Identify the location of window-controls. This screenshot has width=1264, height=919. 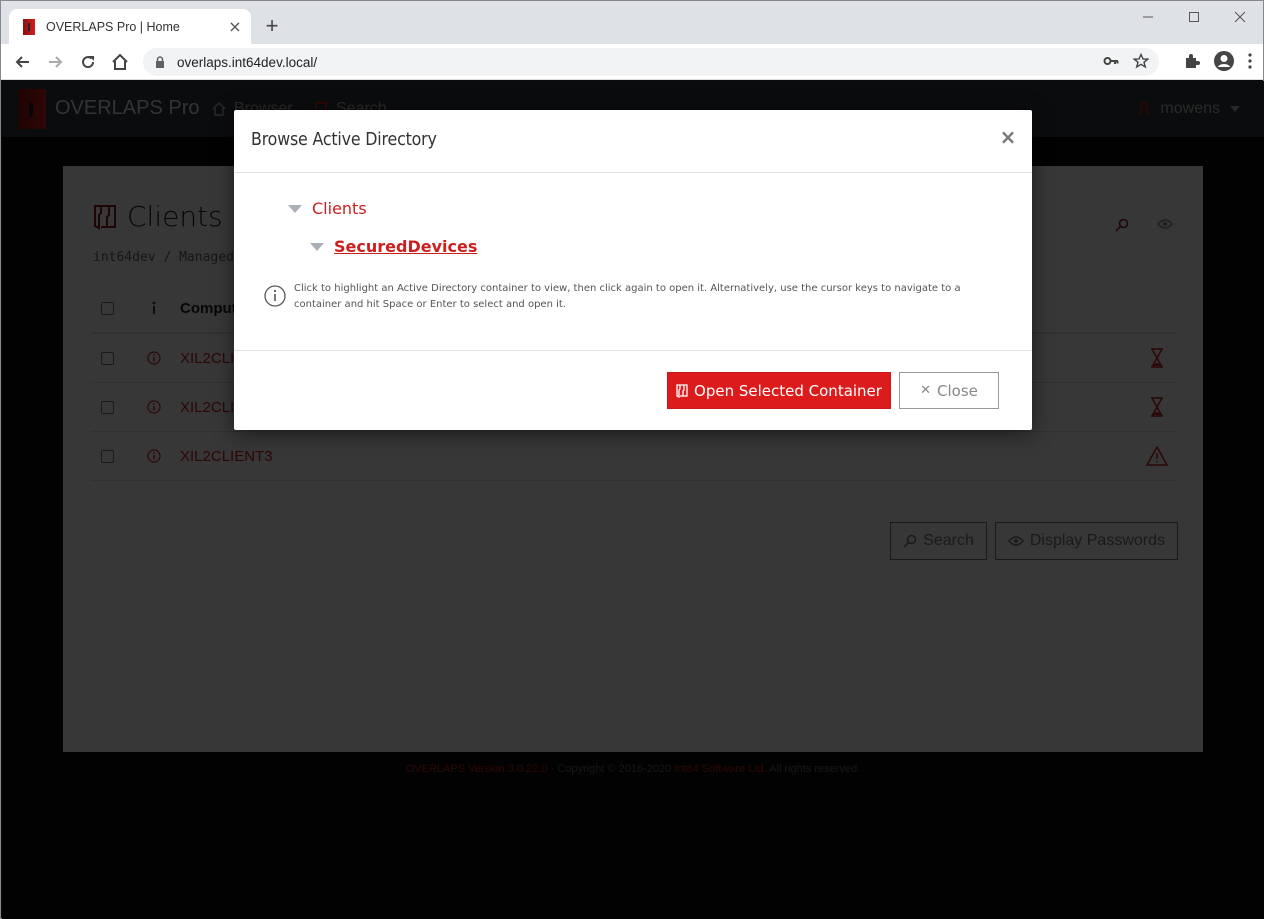
(1194, 17).